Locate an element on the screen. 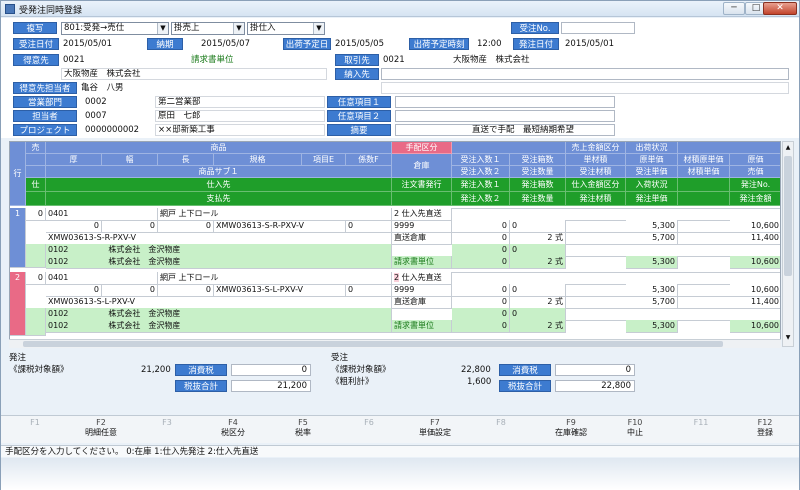 This screenshot has width=800, height=490. order-date-input: 2015/05/01 is located at coordinates (87, 44).